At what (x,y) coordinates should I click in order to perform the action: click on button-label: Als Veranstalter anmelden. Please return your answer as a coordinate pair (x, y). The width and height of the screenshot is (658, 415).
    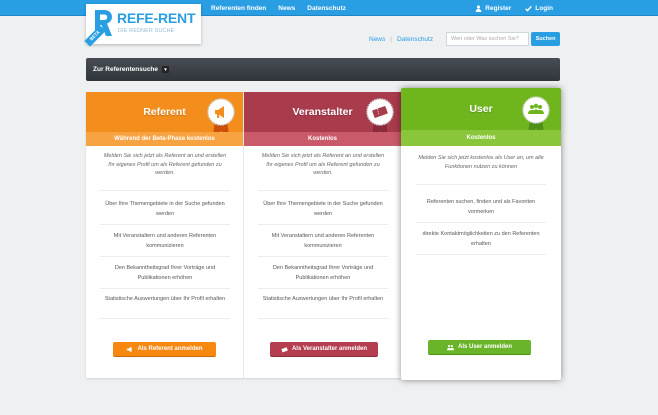
    Looking at the image, I should click on (329, 349).